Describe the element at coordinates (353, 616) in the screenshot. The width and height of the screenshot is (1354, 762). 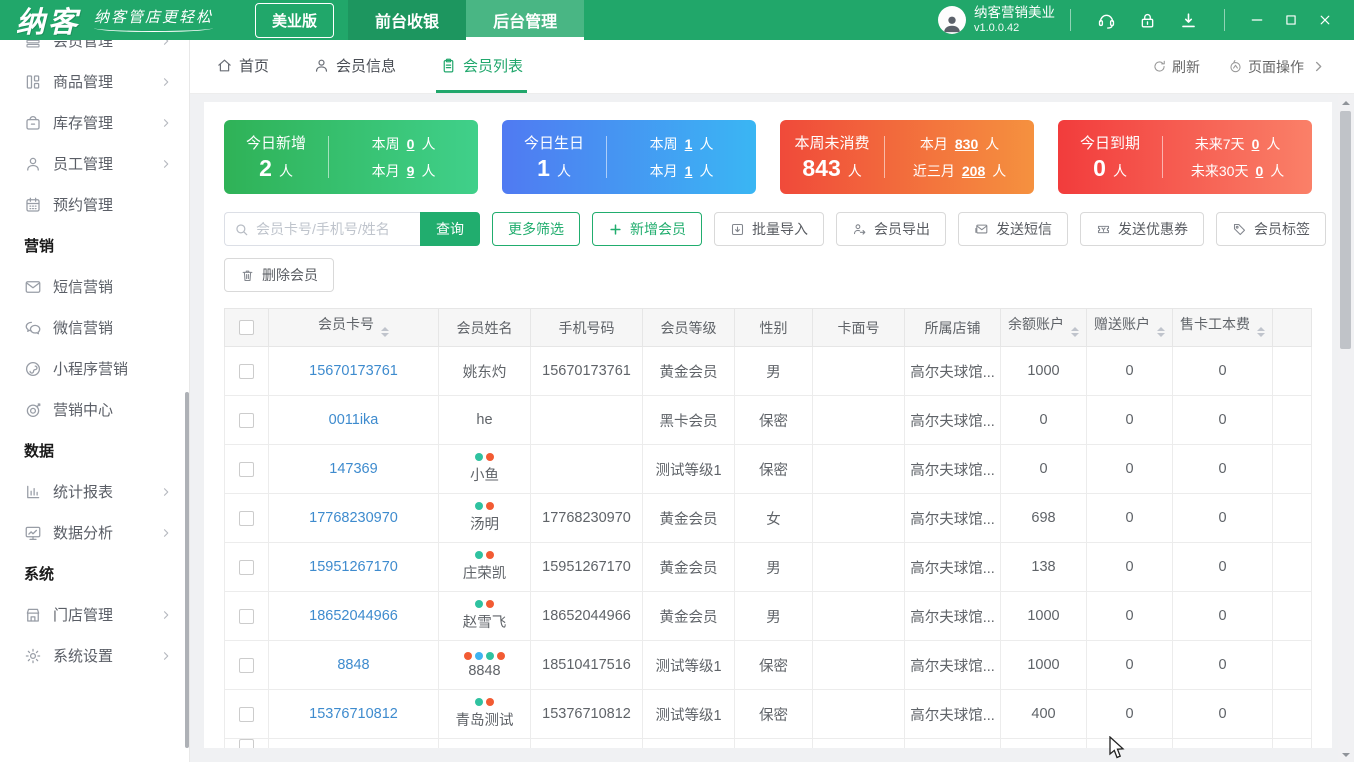
I see `member-card-link: 18652044966` at that location.